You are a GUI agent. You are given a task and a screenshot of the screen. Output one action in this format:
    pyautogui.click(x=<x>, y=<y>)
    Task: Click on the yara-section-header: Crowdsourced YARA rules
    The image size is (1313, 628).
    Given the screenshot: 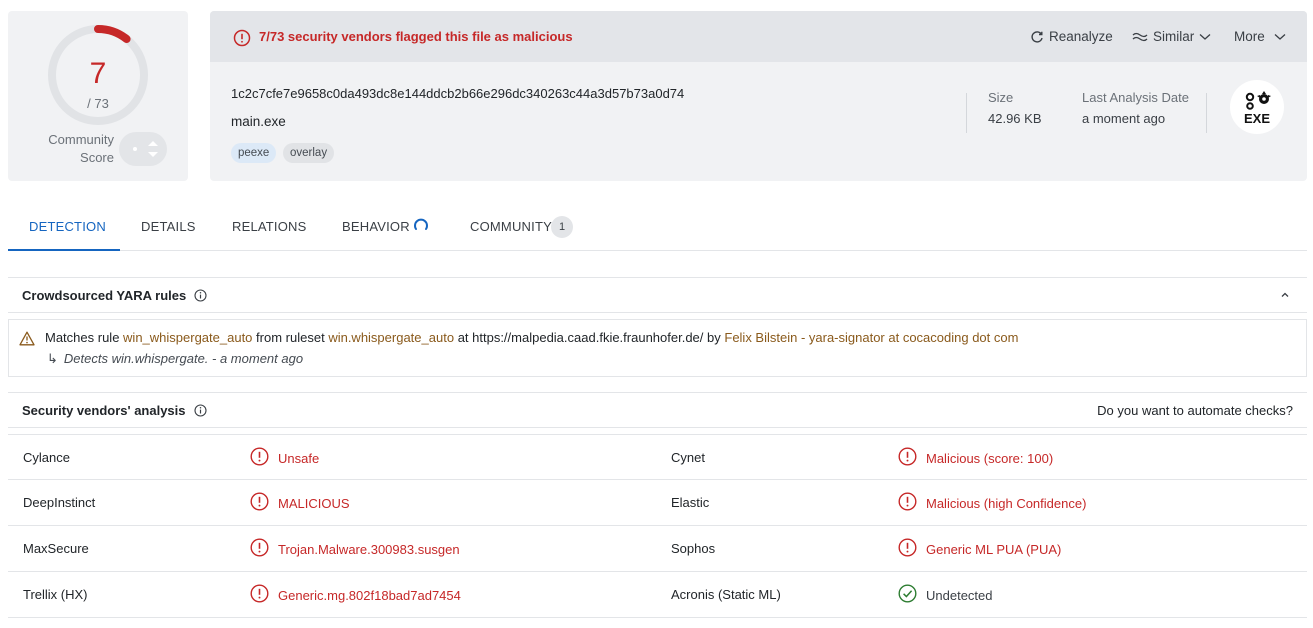 What is the action you would take?
    pyautogui.click(x=657, y=295)
    